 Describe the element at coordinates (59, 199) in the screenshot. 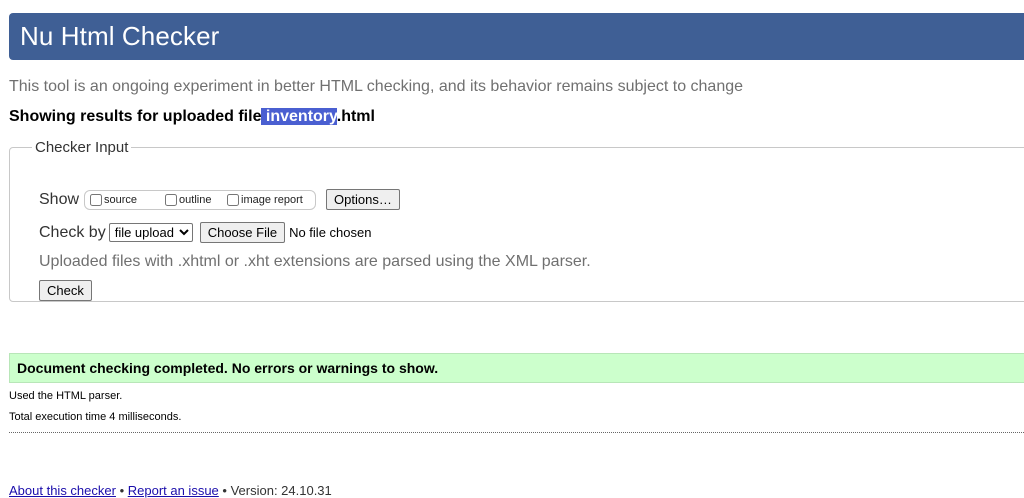

I see `show-label: Show` at that location.